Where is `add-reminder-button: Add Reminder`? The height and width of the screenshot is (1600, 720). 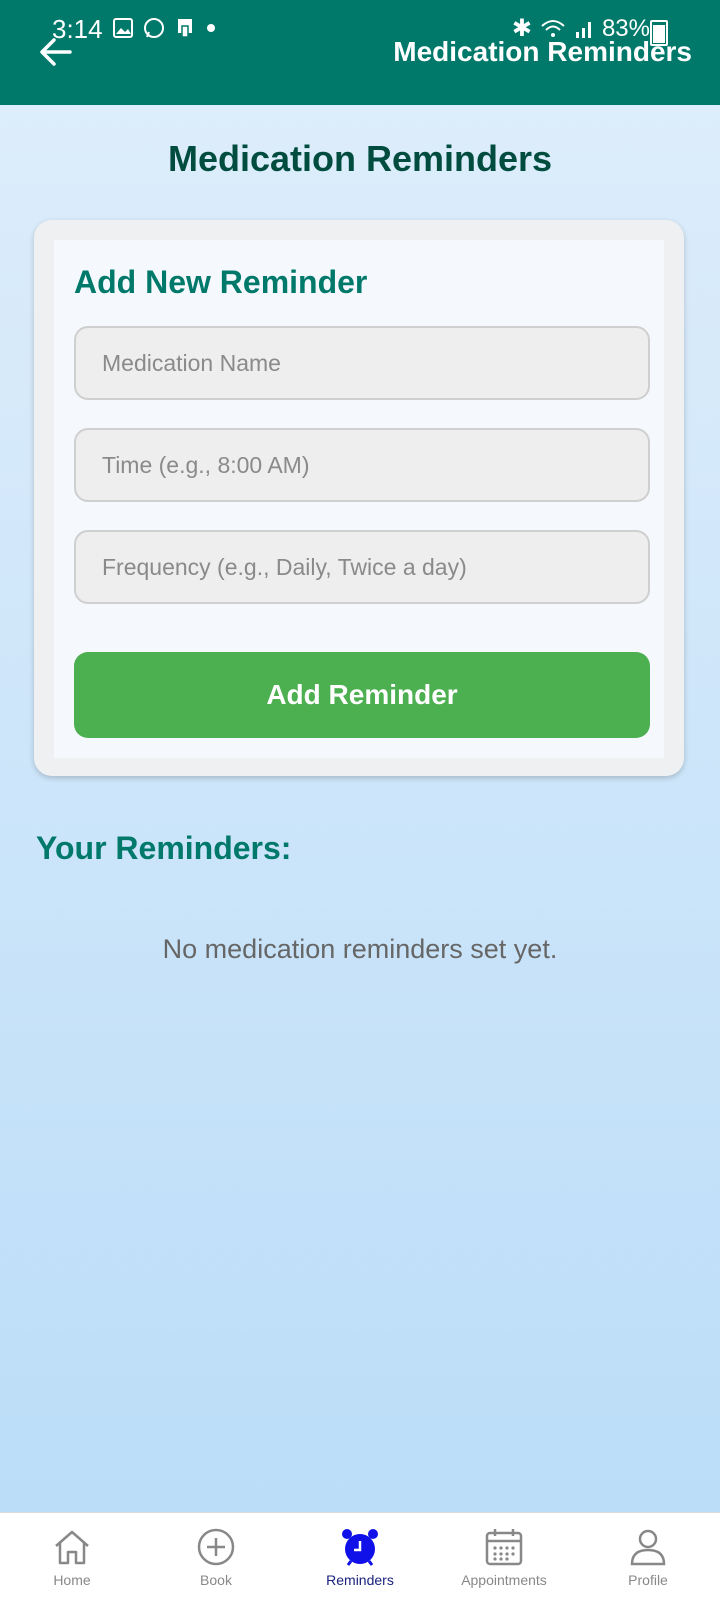
add-reminder-button: Add Reminder is located at coordinates (362, 695).